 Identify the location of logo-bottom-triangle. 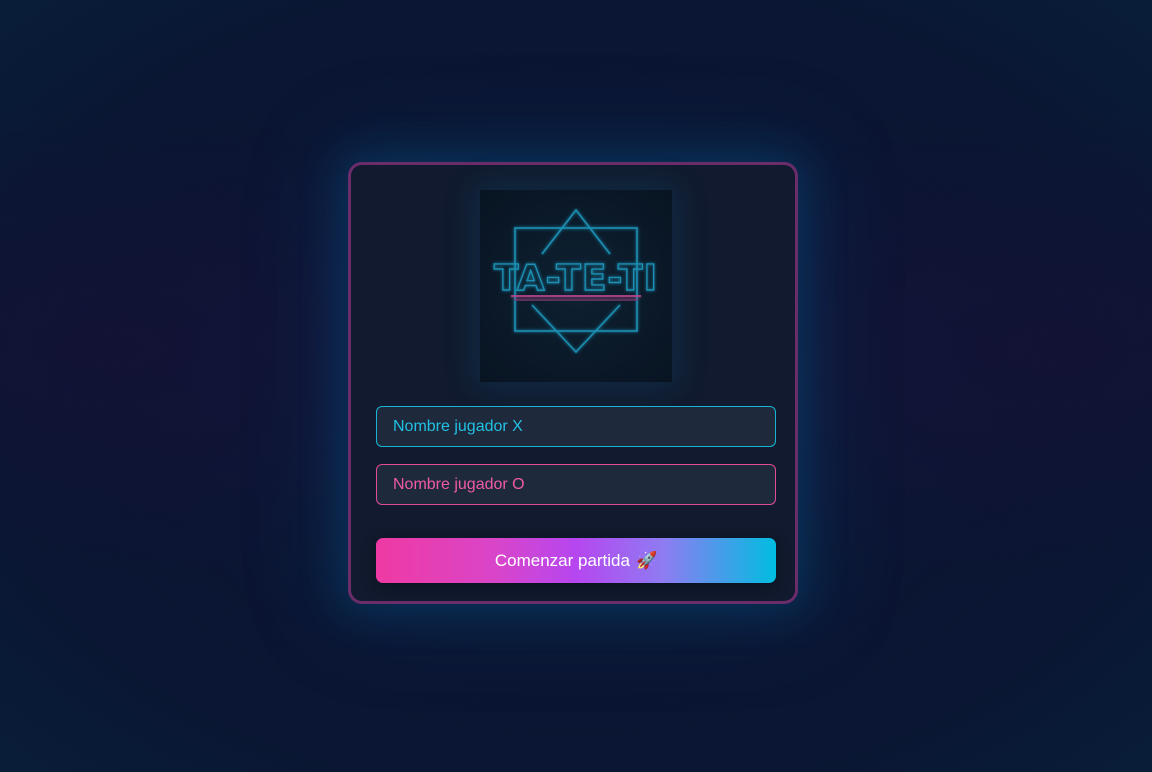
(576, 329).